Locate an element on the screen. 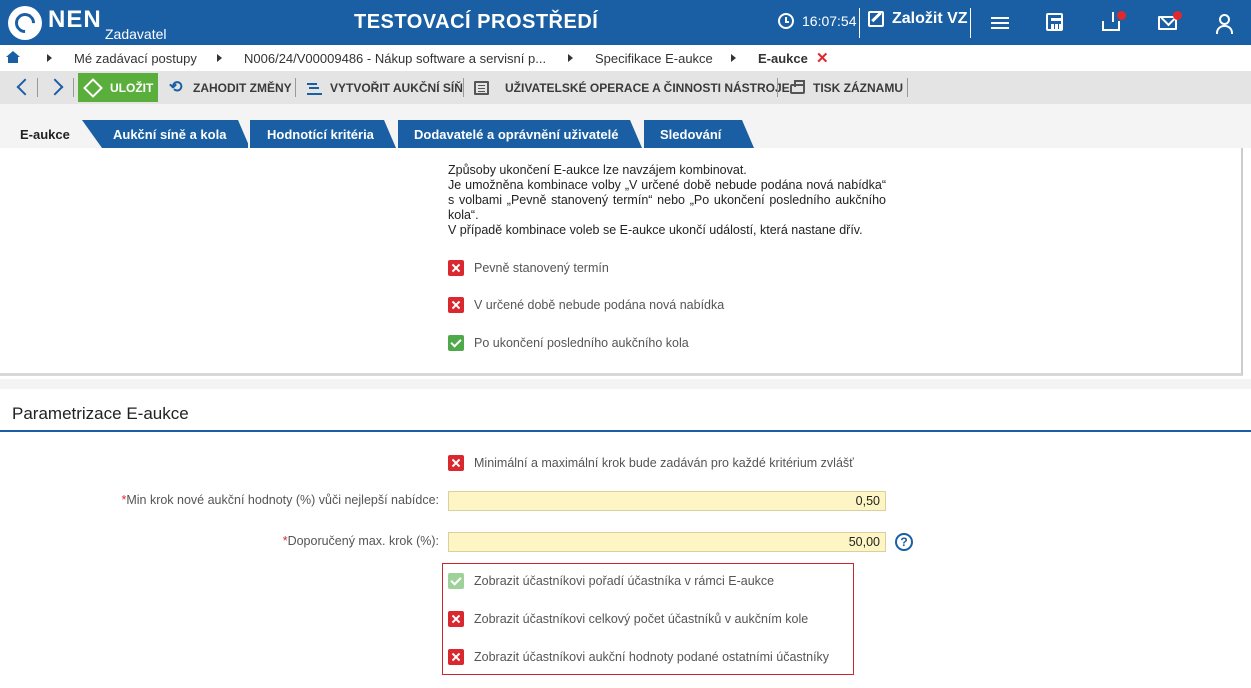 The width and height of the screenshot is (1251, 688). breadcrumb-current: E-aukce is located at coordinates (783, 58).